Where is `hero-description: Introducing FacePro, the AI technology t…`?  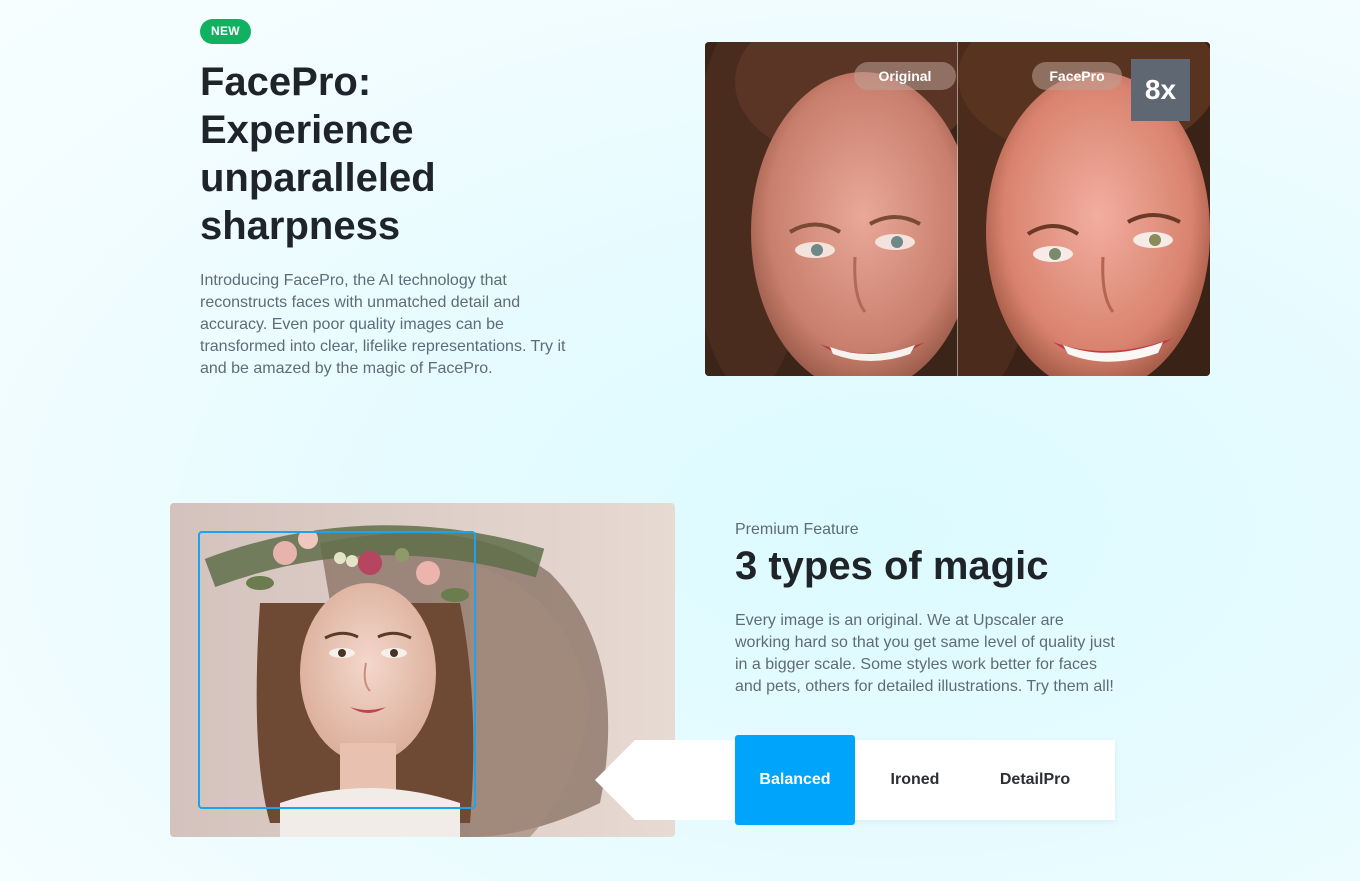
hero-description: Introducing FacePro, the AI technology t… is located at coordinates (383, 324).